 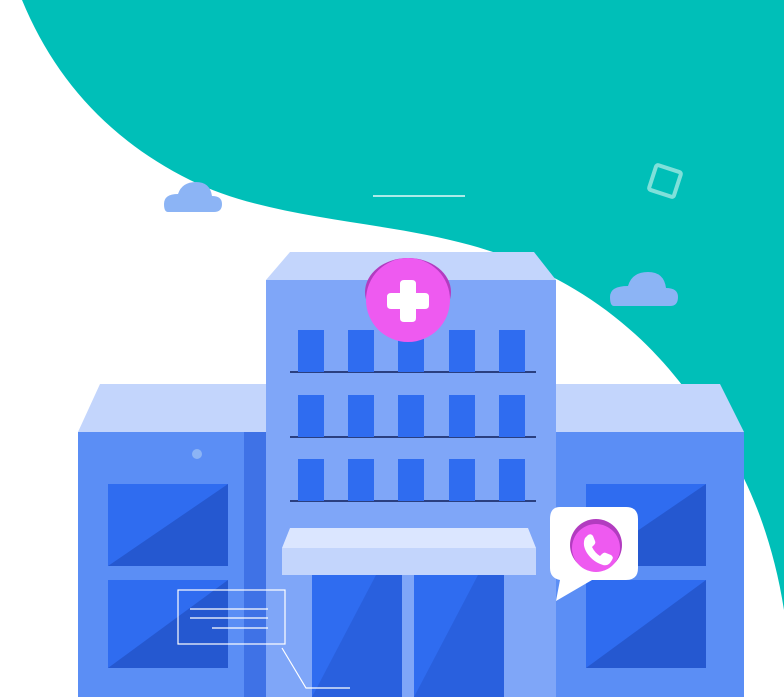 I want to click on right-wing-roof, so click(x=649, y=408).